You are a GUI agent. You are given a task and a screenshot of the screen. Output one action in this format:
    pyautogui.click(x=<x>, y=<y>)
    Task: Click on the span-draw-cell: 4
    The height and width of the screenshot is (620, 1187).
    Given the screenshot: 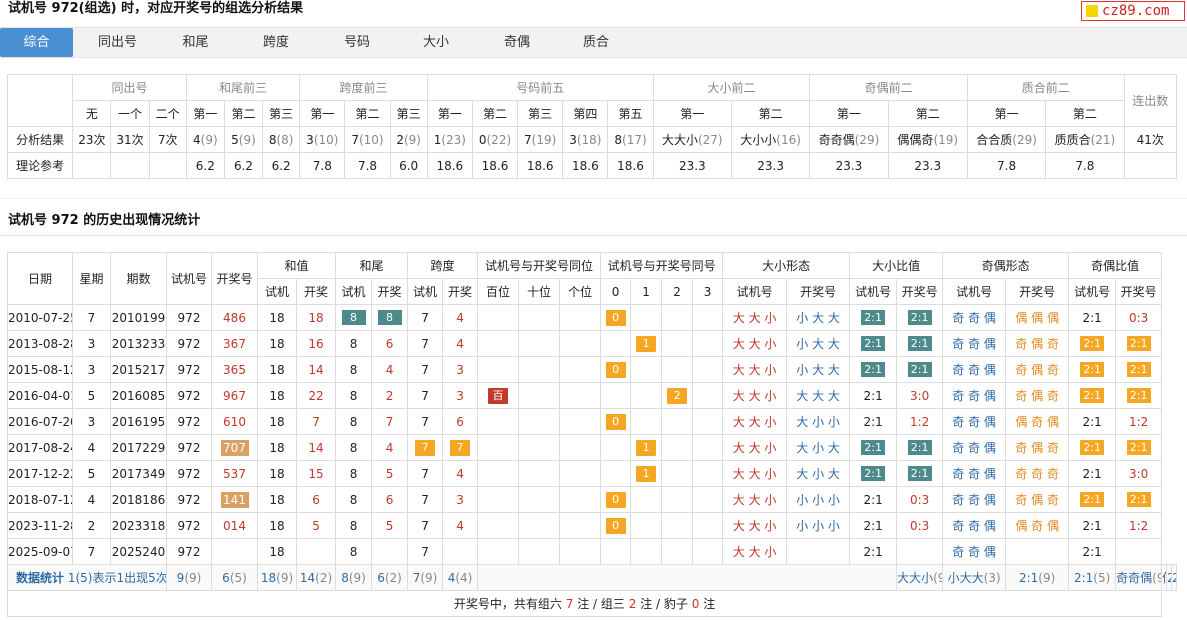 What is the action you would take?
    pyautogui.click(x=460, y=343)
    